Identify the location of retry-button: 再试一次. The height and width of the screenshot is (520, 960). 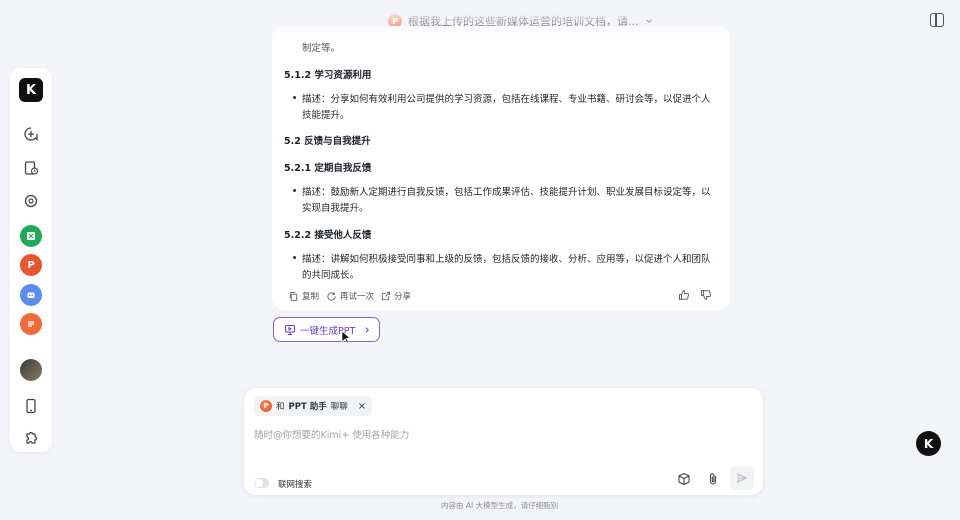
(350, 296).